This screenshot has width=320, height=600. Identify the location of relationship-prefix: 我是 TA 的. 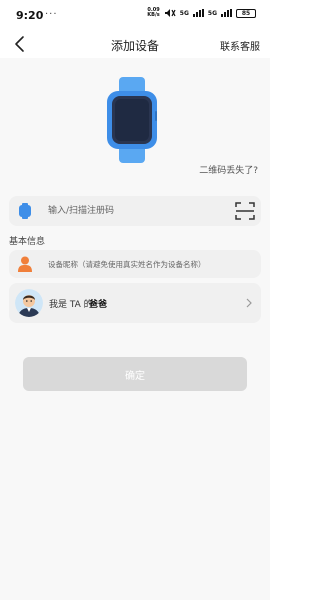
(71, 305).